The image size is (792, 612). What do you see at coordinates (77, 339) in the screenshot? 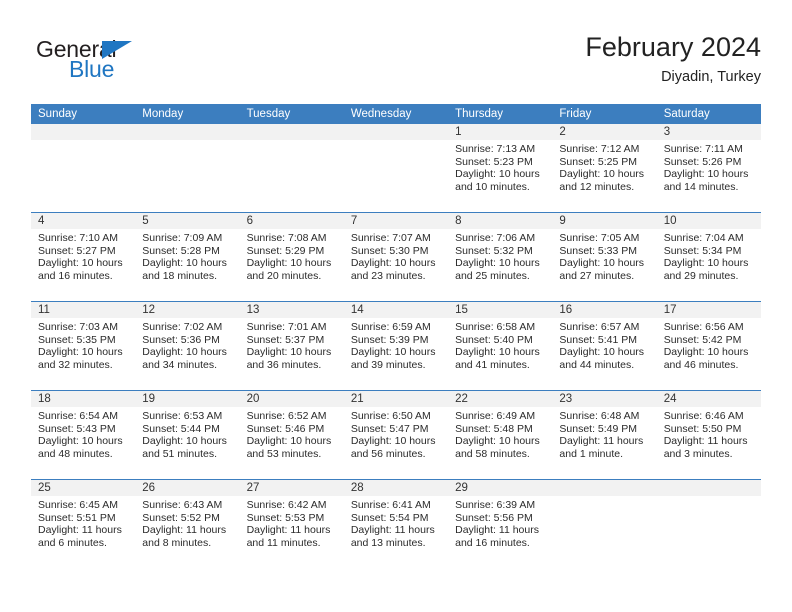
I see `sunset-text: Sunset: 5:35 PM` at bounding box center [77, 339].